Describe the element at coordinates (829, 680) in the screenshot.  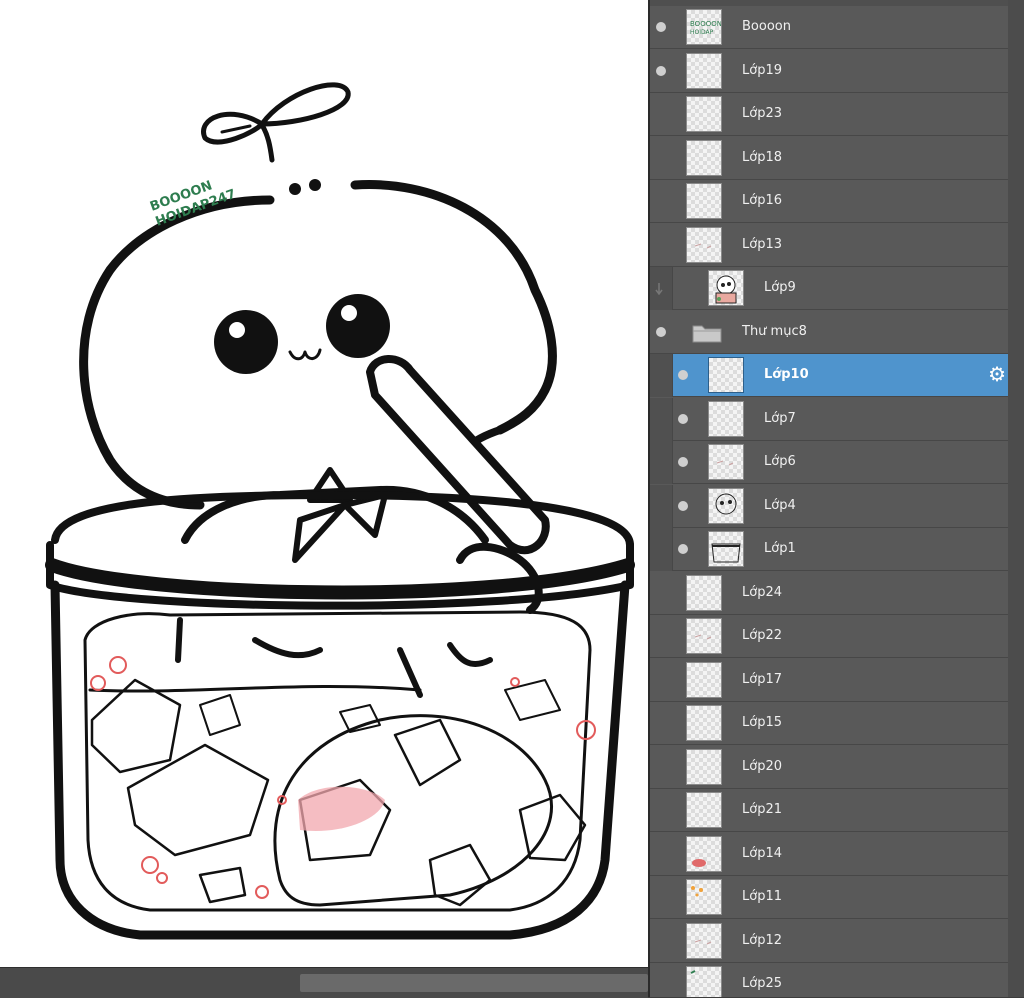
I see `layer-row: Lớp17` at that location.